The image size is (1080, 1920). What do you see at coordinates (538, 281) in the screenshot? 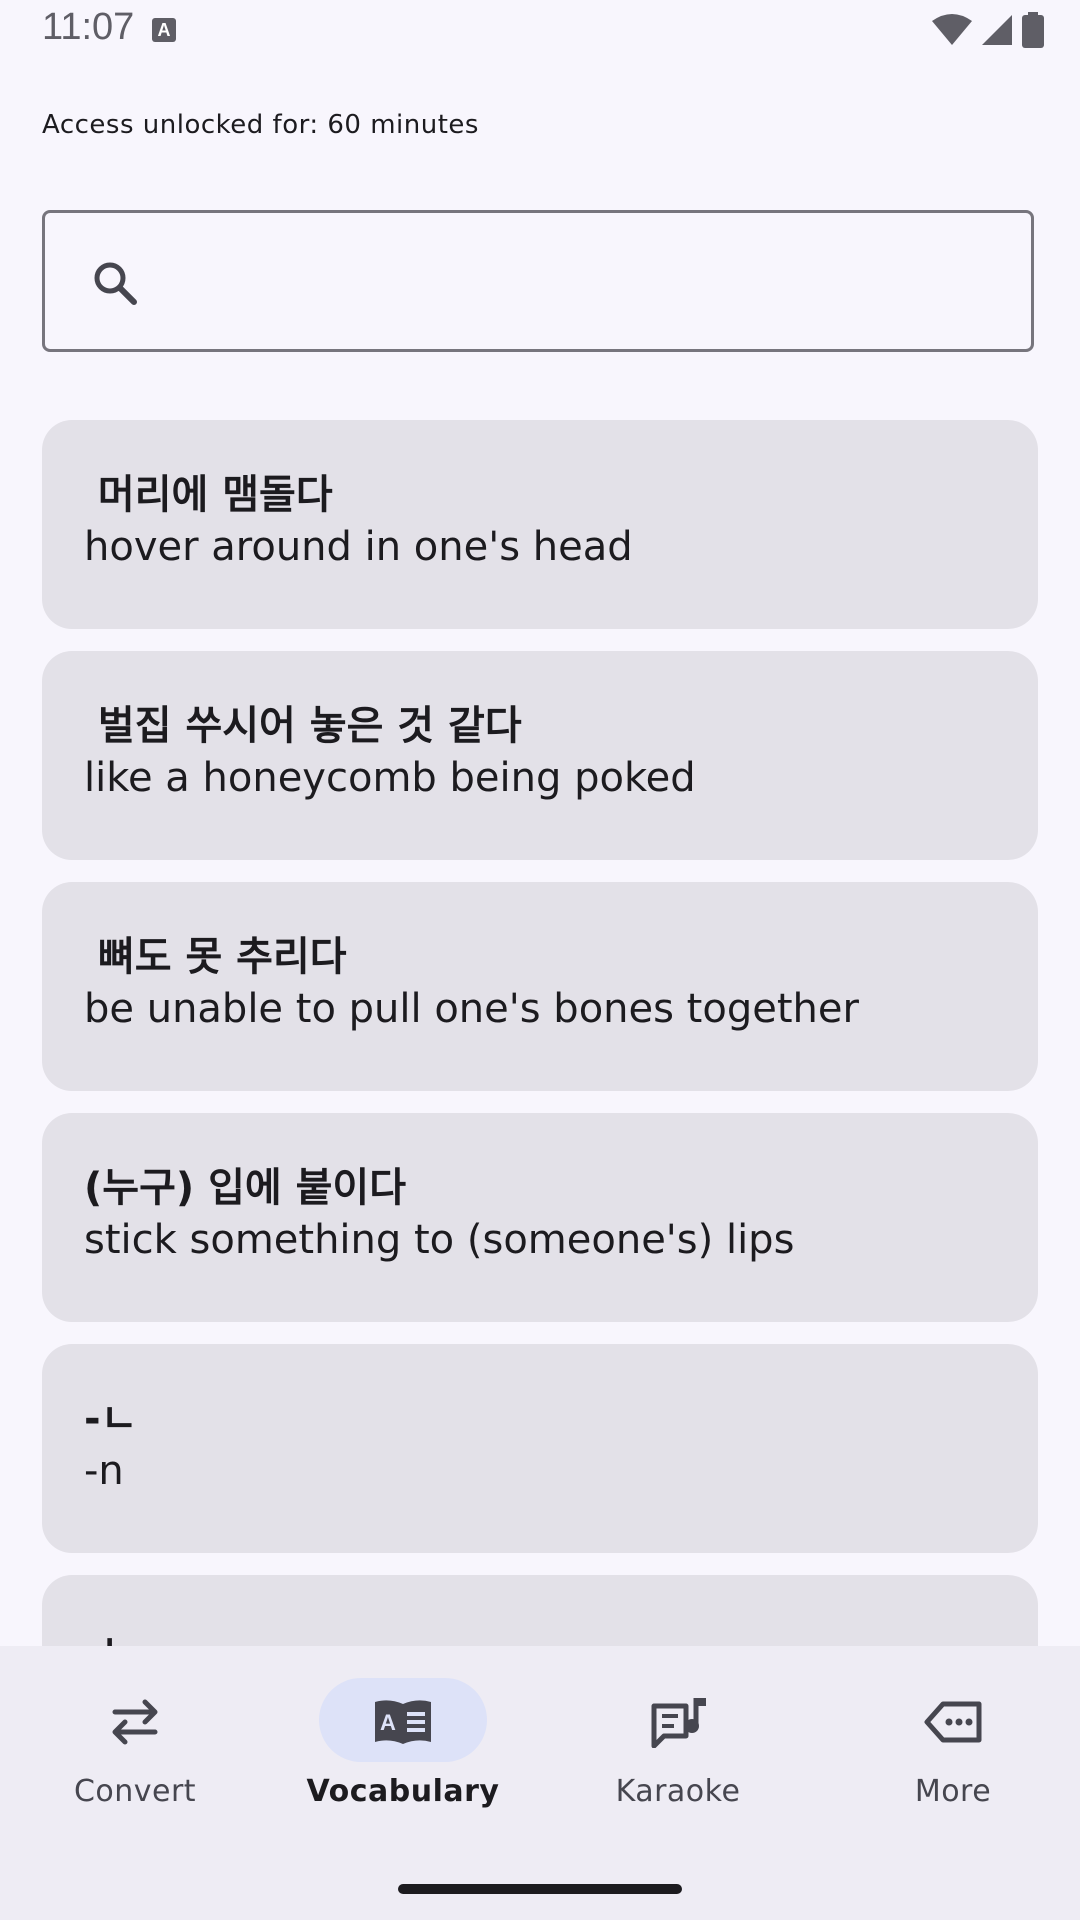
I see `search-input` at bounding box center [538, 281].